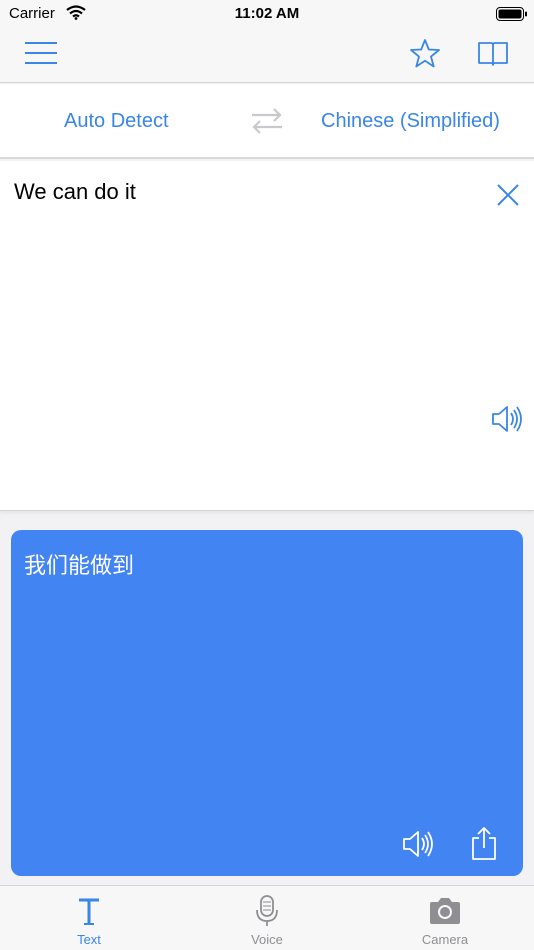 The image size is (534, 950). I want to click on menu-button, so click(41, 55).